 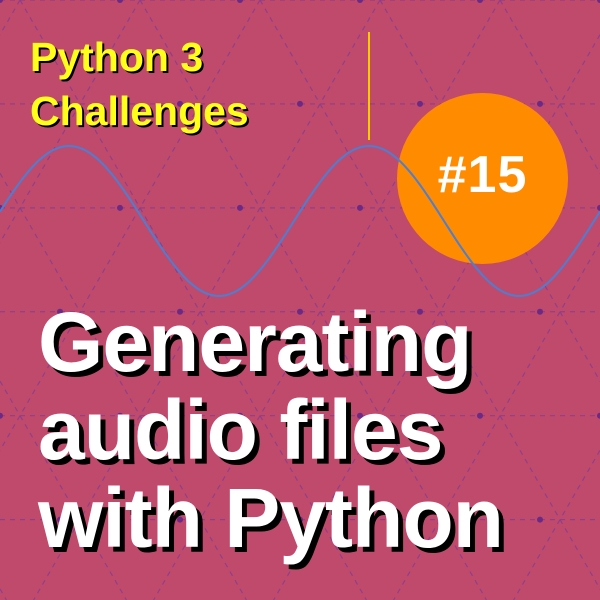 What do you see at coordinates (117, 57) in the screenshot?
I see `series-title-line-1: Python 3` at bounding box center [117, 57].